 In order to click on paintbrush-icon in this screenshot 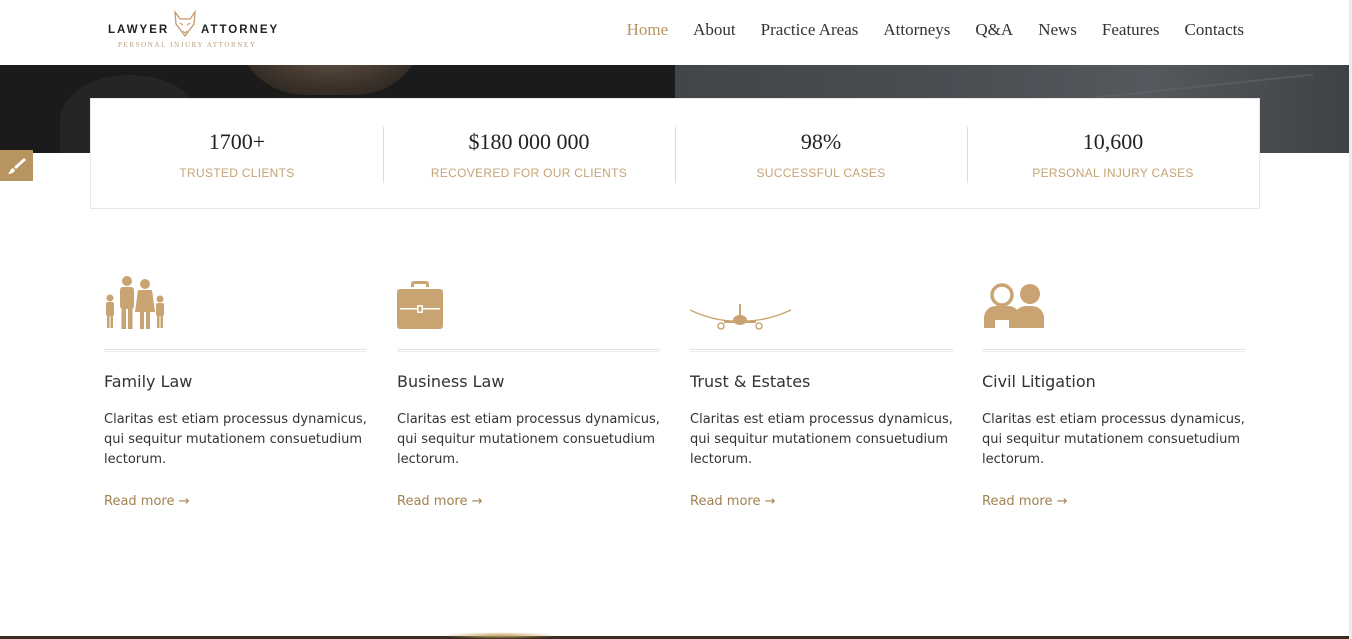, I will do `click(16, 165)`.